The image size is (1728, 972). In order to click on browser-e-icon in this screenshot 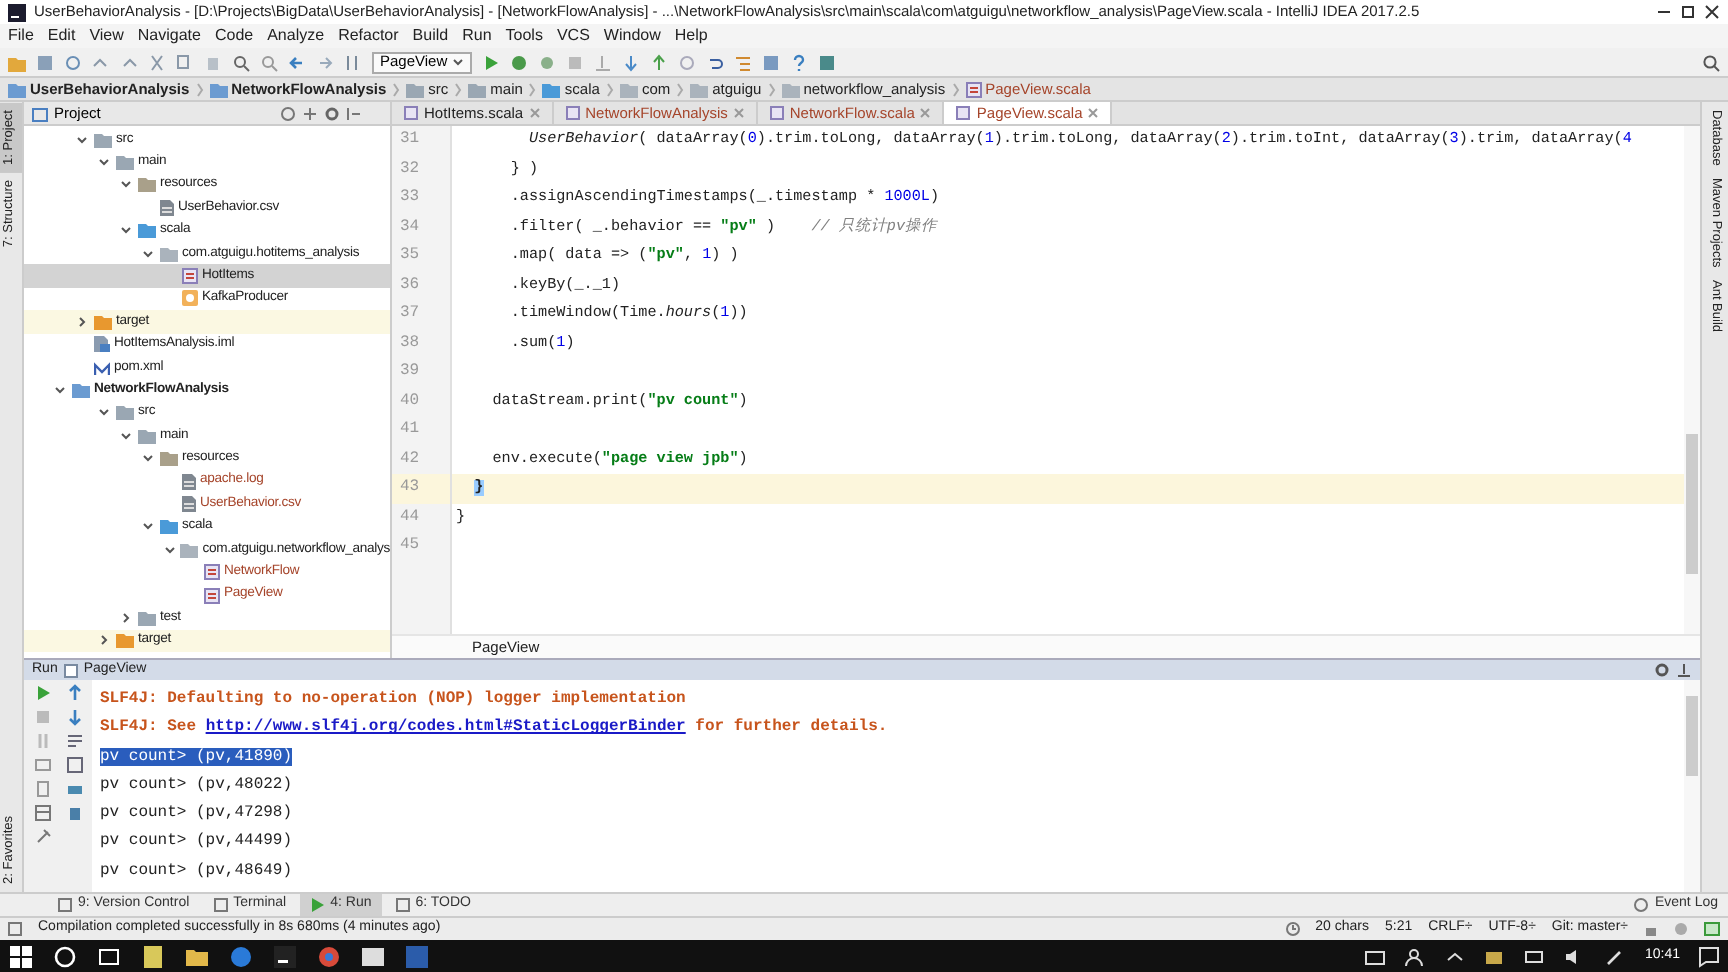, I will do `click(241, 956)`.